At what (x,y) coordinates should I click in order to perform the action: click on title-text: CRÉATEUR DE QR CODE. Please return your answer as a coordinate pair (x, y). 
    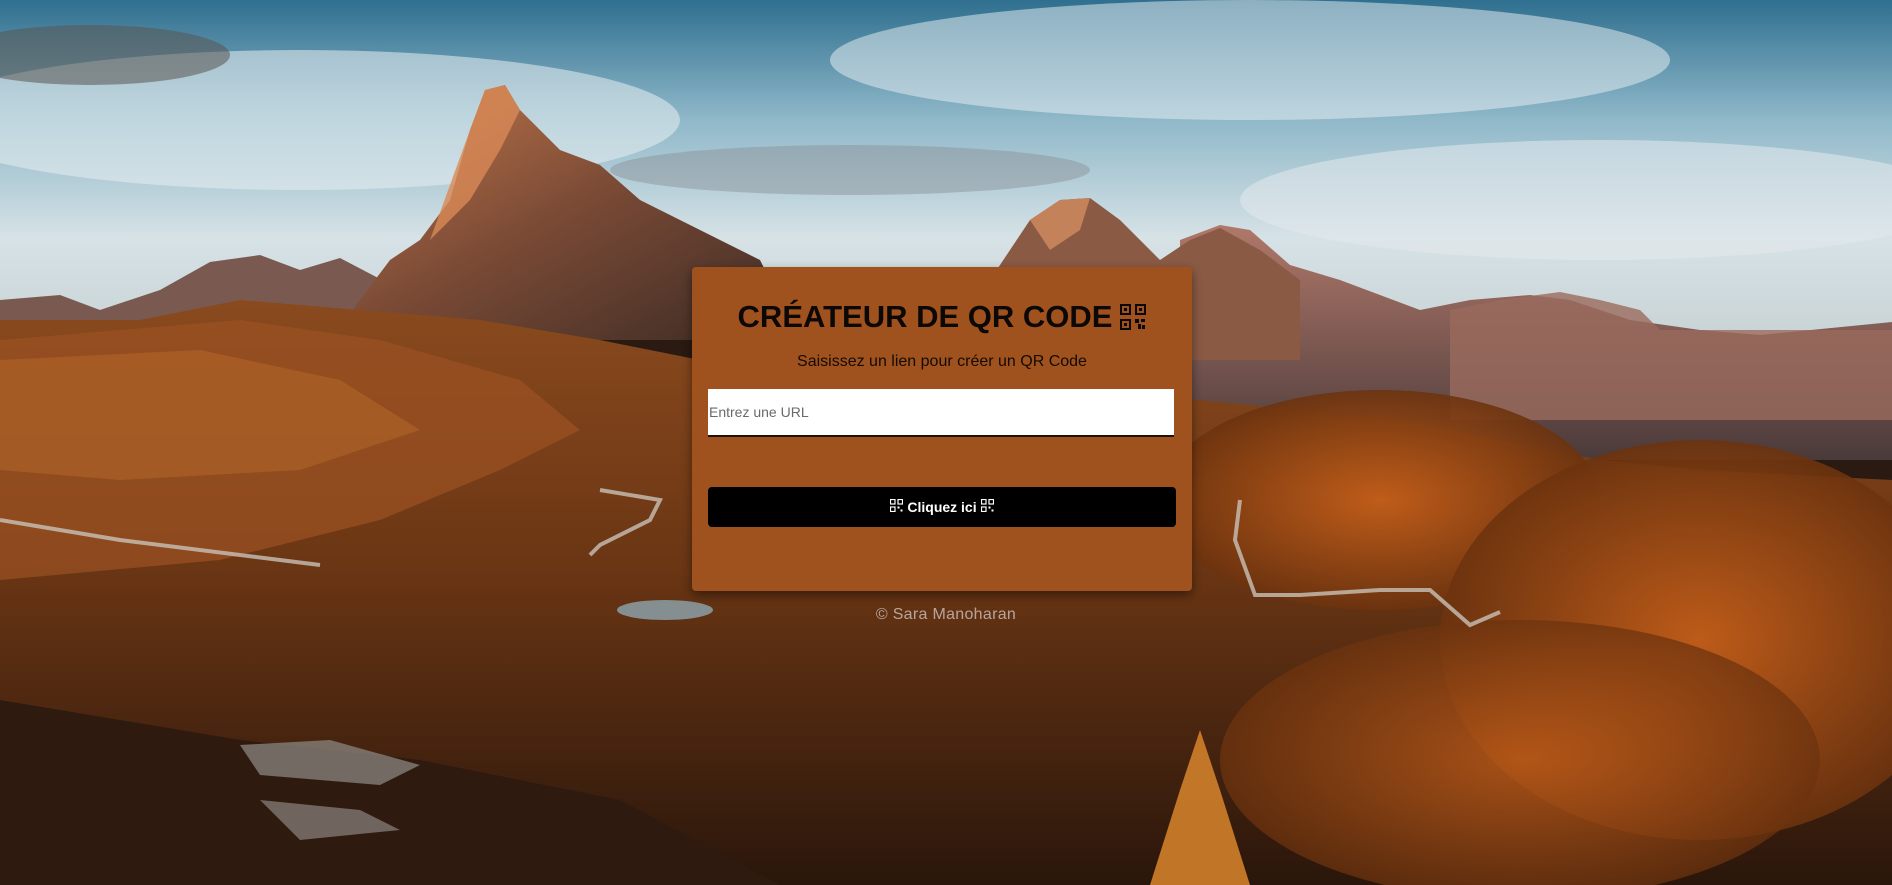
    Looking at the image, I should click on (925, 316).